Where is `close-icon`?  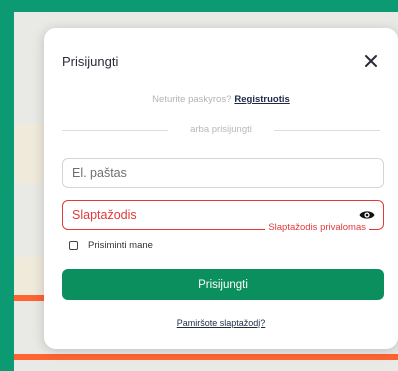 close-icon is located at coordinates (371, 61).